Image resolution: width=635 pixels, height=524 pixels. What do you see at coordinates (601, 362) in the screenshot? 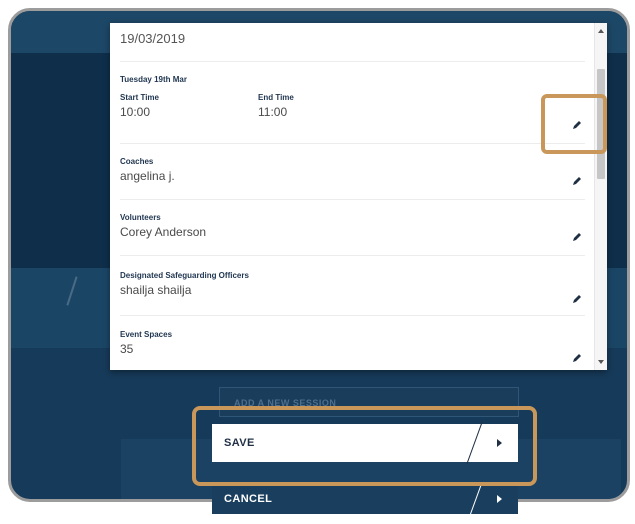
I see `scroll-down-icon` at bounding box center [601, 362].